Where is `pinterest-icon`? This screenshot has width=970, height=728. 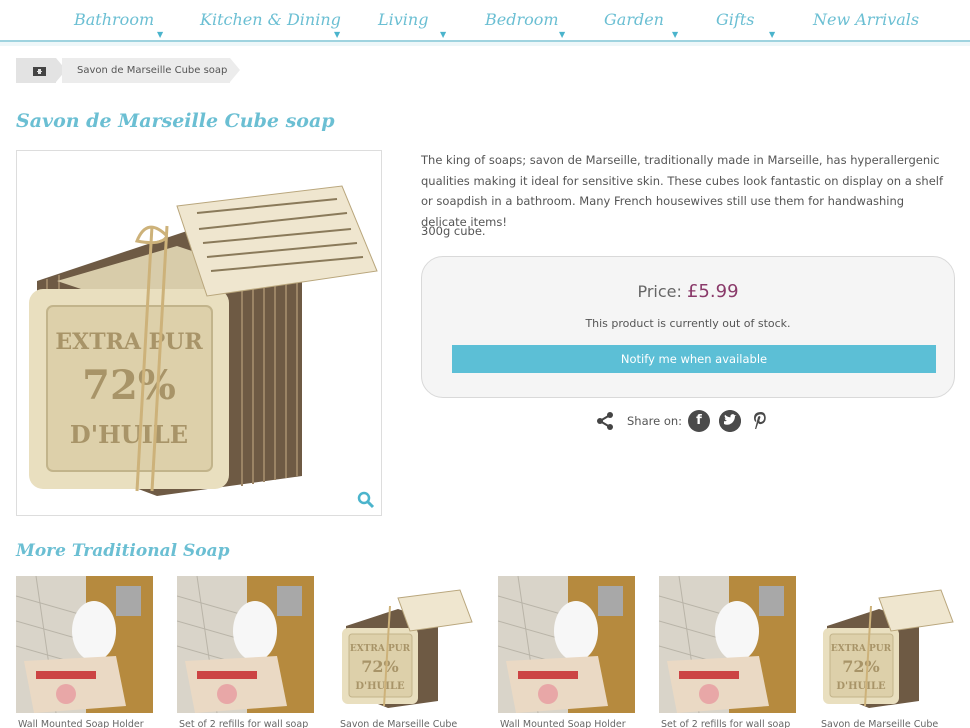
pinterest-icon is located at coordinates (761, 421).